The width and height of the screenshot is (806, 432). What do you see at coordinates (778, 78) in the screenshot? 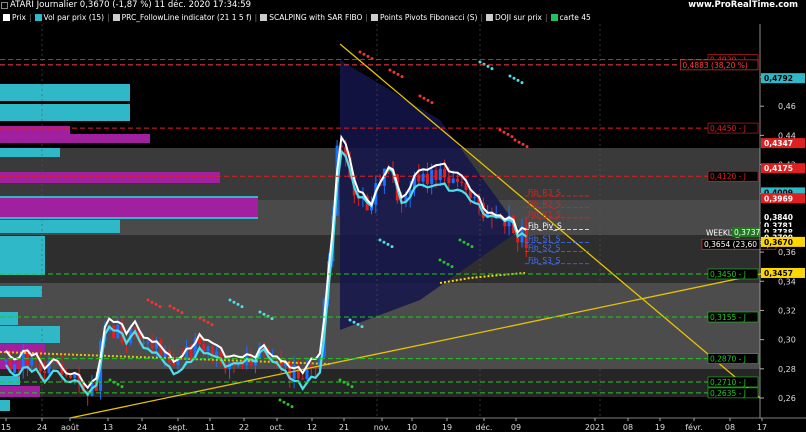
I see `price-tag-label: 0,4792` at bounding box center [778, 78].